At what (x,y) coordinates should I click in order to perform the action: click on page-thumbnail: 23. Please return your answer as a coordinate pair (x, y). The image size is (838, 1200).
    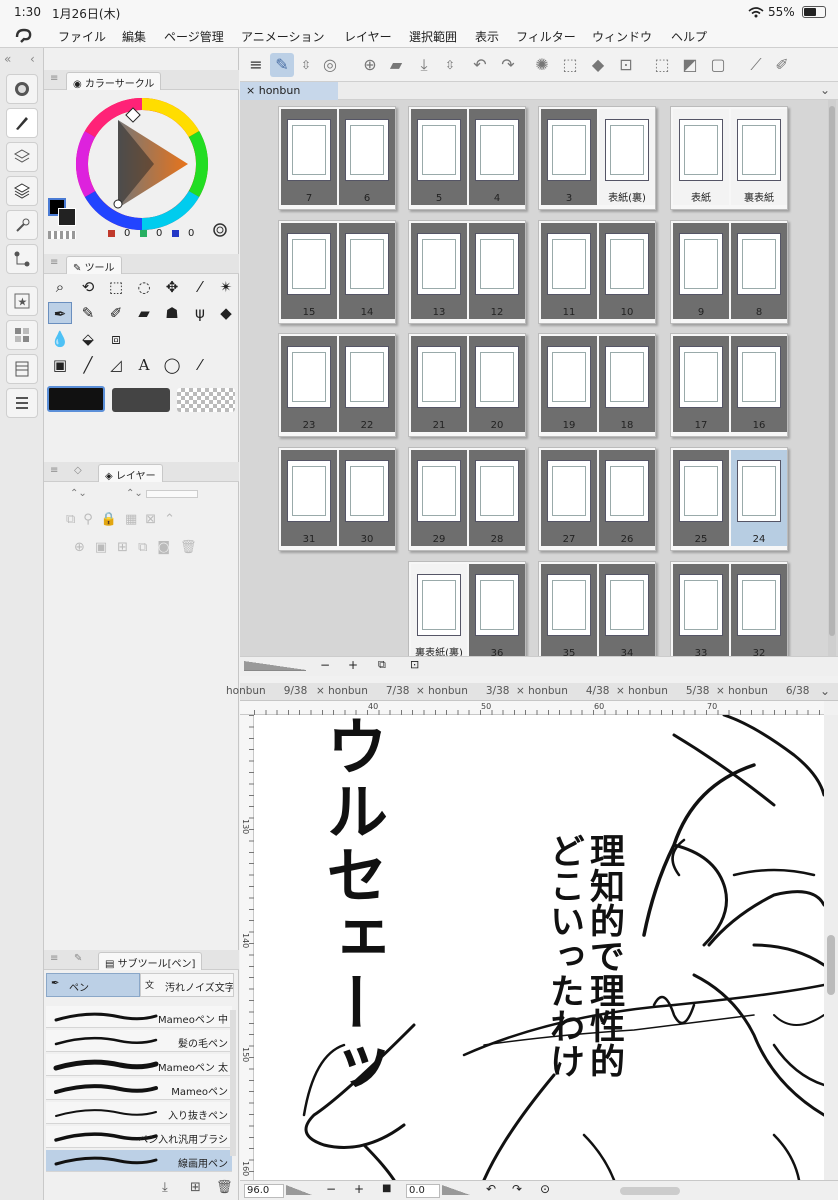
    Looking at the image, I should click on (309, 384).